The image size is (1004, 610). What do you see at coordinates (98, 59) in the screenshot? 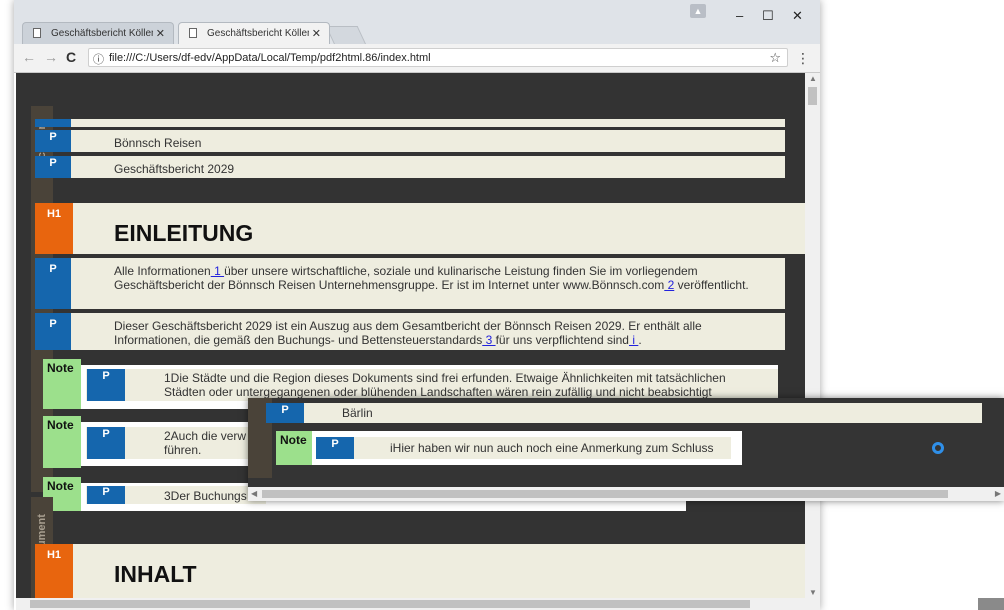
I see `info-icon: ⓘ` at bounding box center [98, 59].